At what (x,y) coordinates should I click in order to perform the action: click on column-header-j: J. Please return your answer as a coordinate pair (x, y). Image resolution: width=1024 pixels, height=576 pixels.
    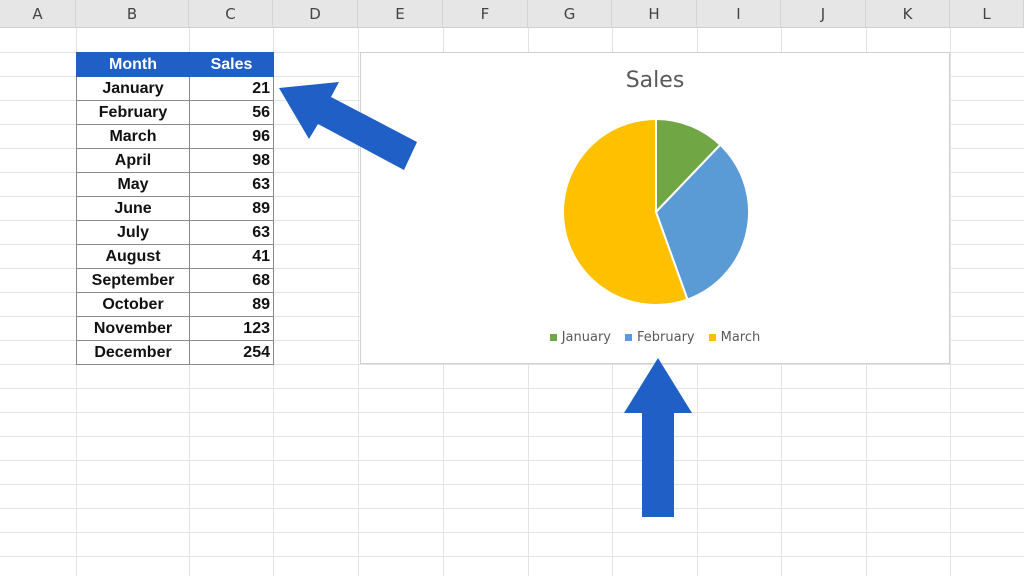
    Looking at the image, I should click on (823, 14).